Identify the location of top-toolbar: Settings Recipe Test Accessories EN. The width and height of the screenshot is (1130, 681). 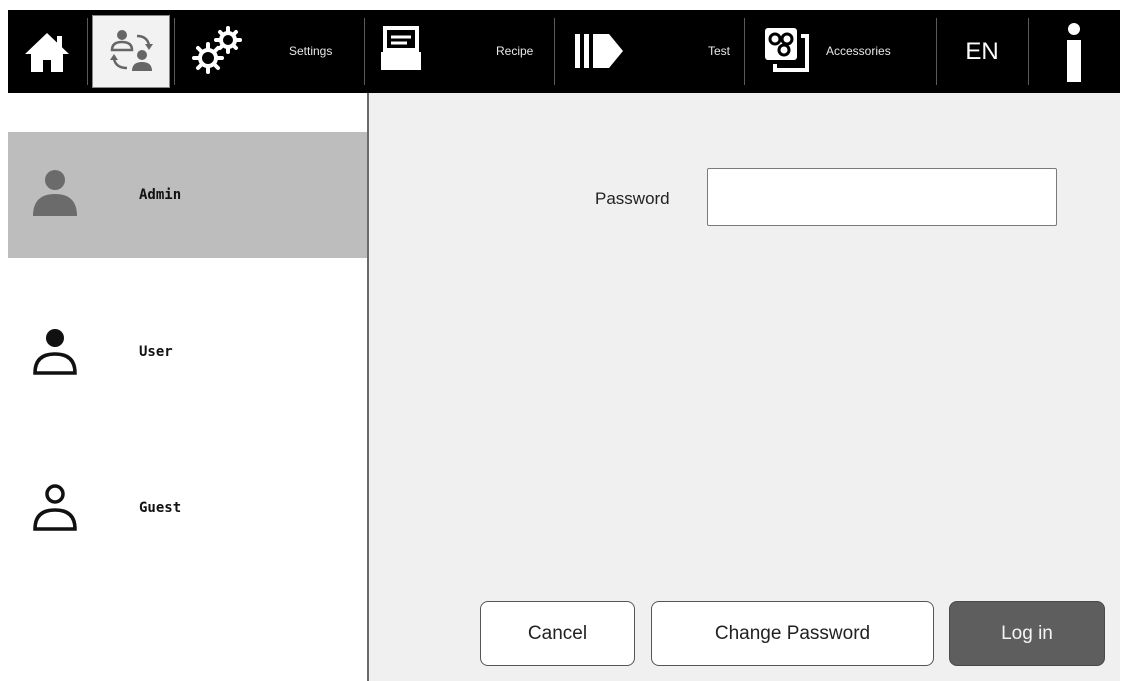
(564, 51).